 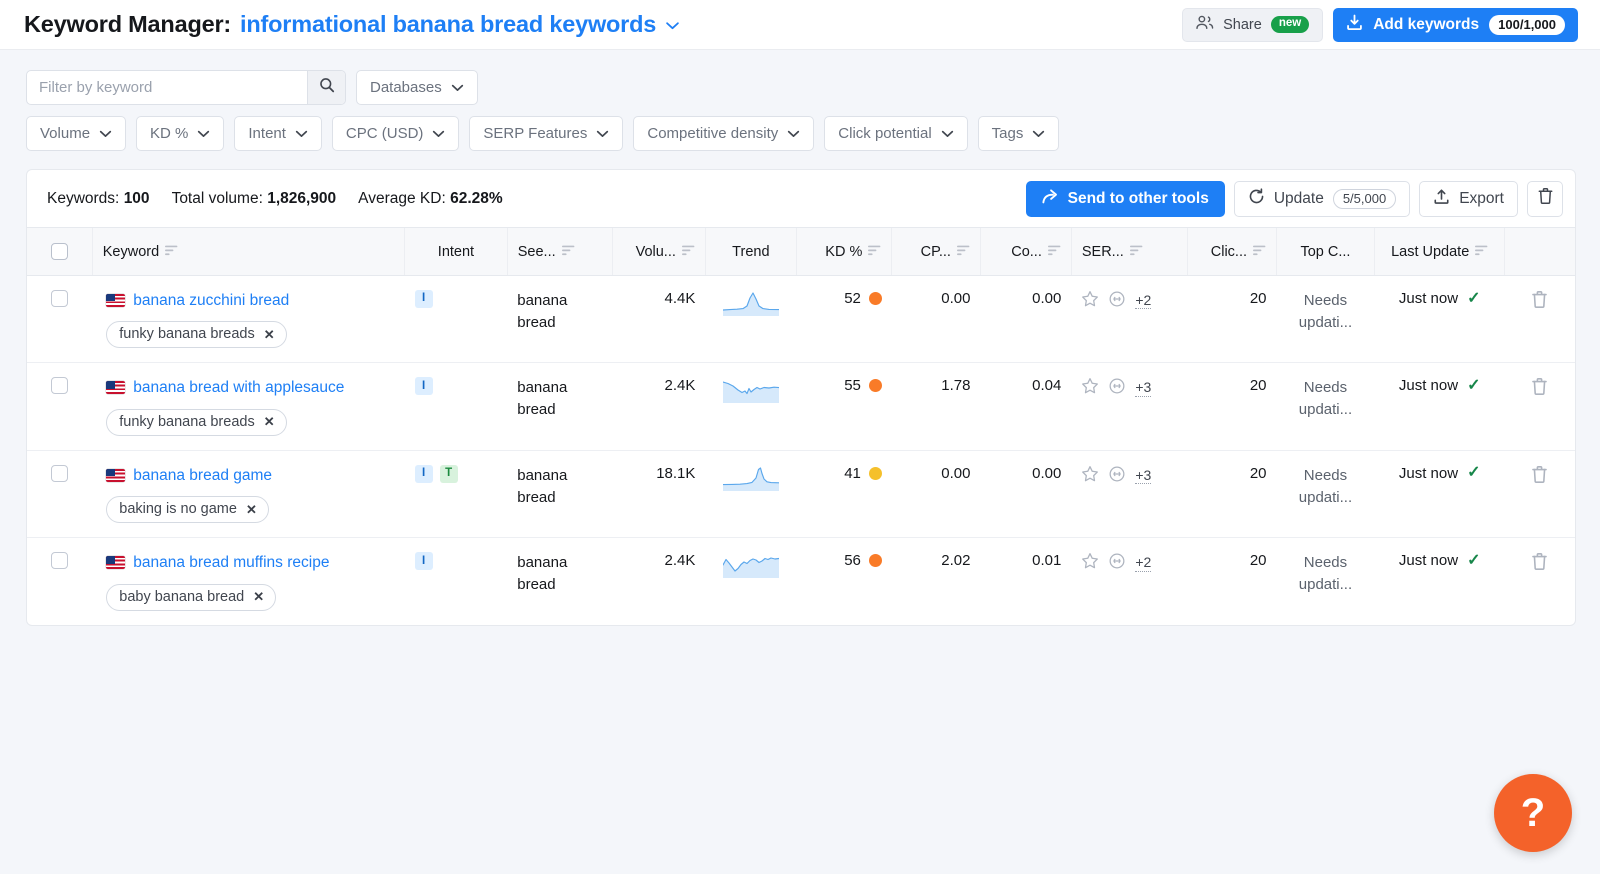 What do you see at coordinates (659, 494) in the screenshot?
I see `volume-cell: 18.1K` at bounding box center [659, 494].